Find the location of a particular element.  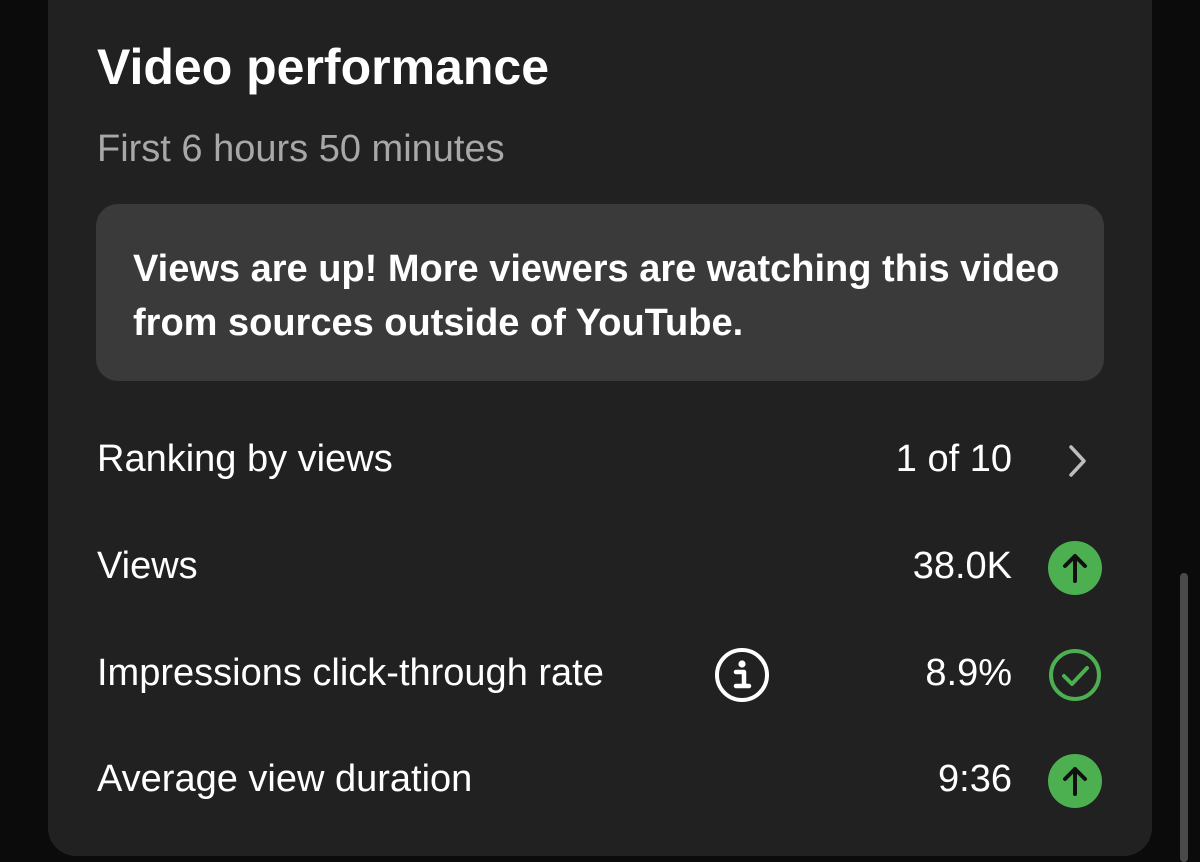

metric-label: Ranking by views is located at coordinates (245, 459).